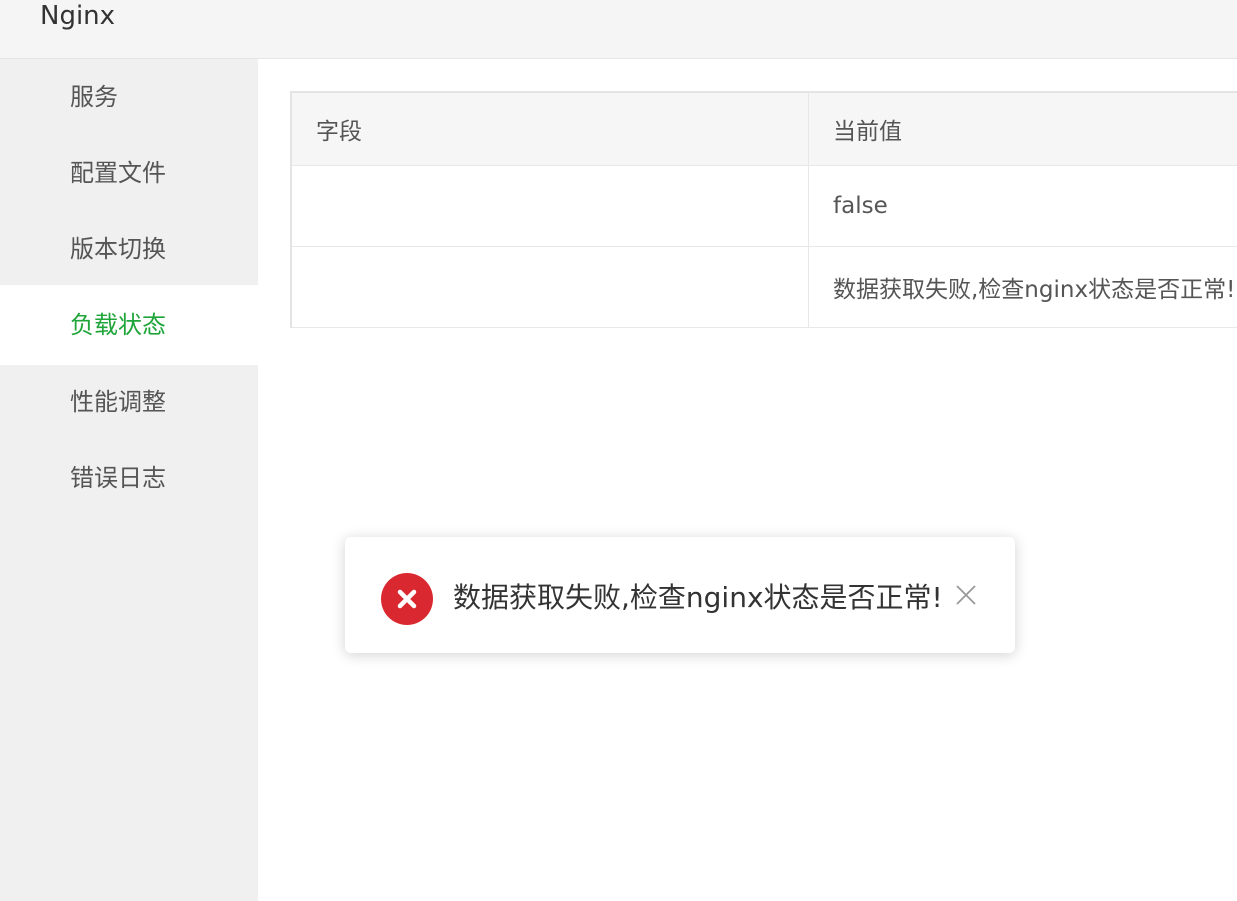 This screenshot has height=901, width=1237. What do you see at coordinates (550, 129) in the screenshot?
I see `column-header-field: 字段` at bounding box center [550, 129].